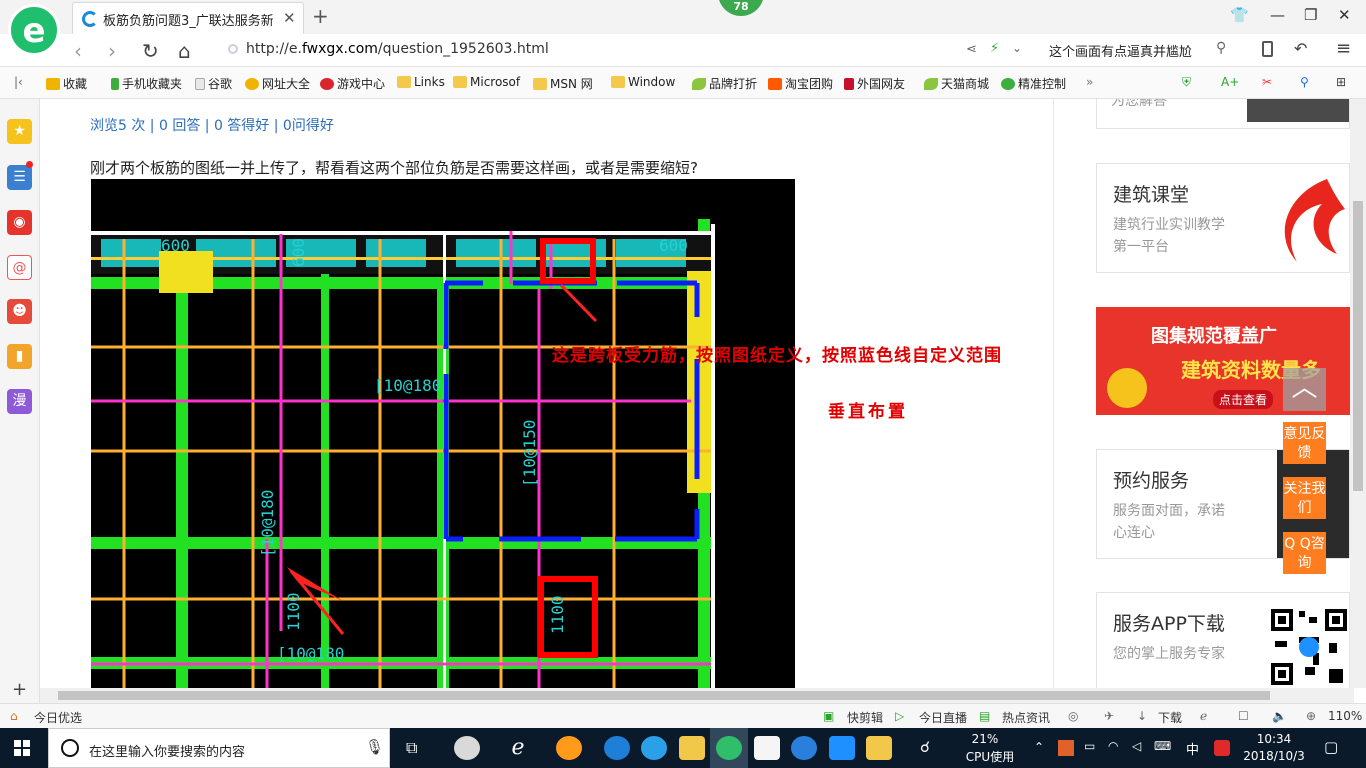 Image resolution: width=1366 pixels, height=768 pixels. Describe the element at coordinates (1304, 389) in the screenshot. I see `back-to-top-button: ︿` at that location.